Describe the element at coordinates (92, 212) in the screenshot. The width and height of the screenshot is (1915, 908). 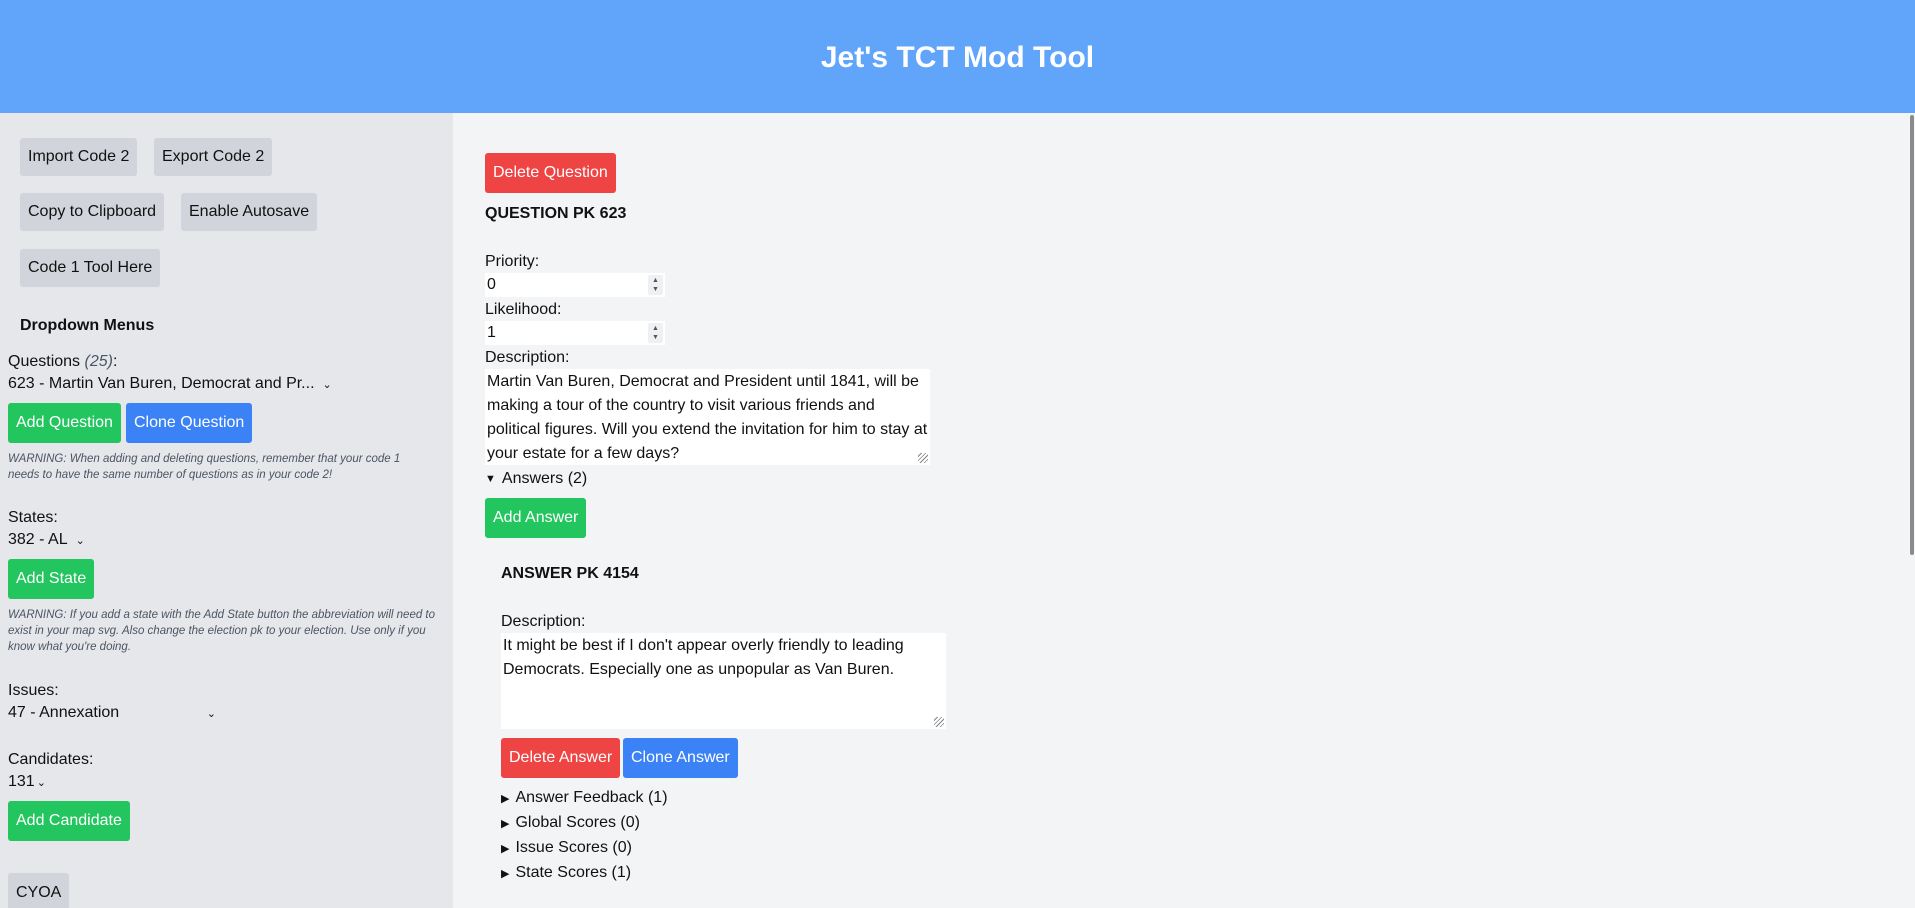
I see `copy-to-clipboard-button: Copy to Clipboard` at that location.